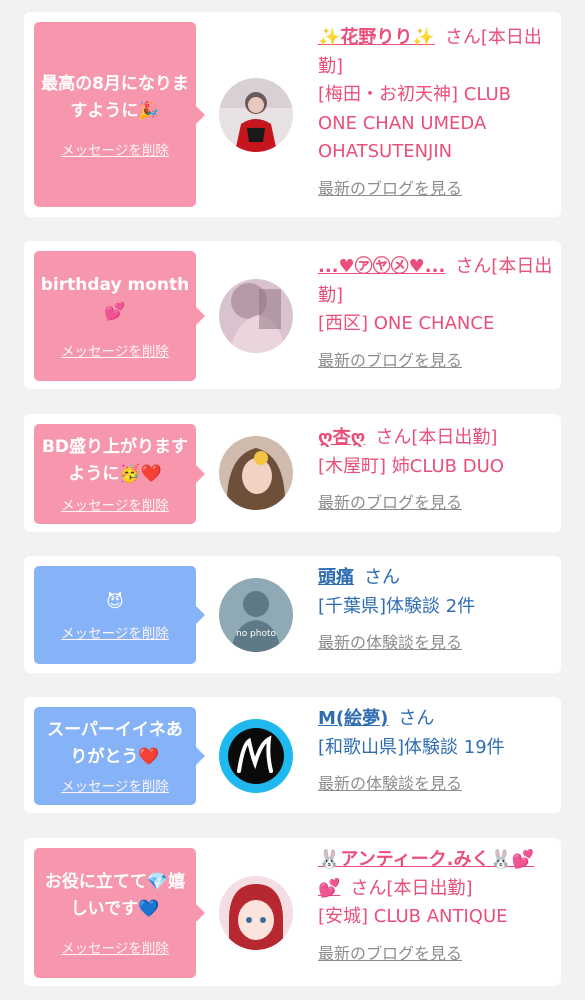 This screenshot has width=585, height=1000. Describe the element at coordinates (119, 615) in the screenshot. I see `message-bubble: 😈 メッセージを削除` at that location.